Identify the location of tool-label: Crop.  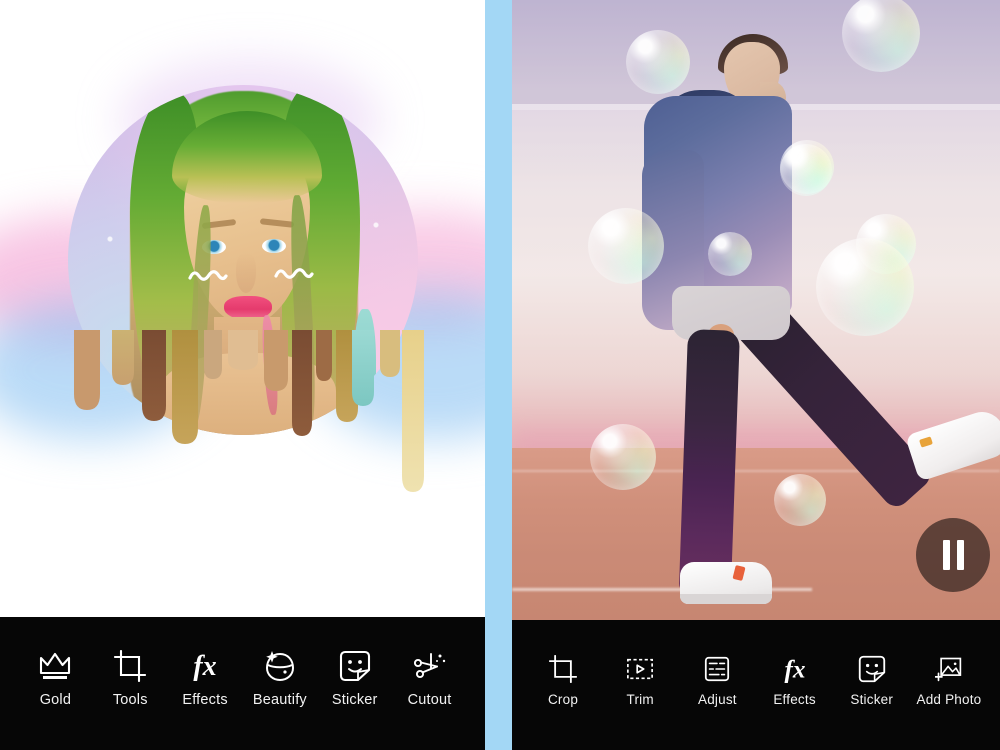
(563, 699).